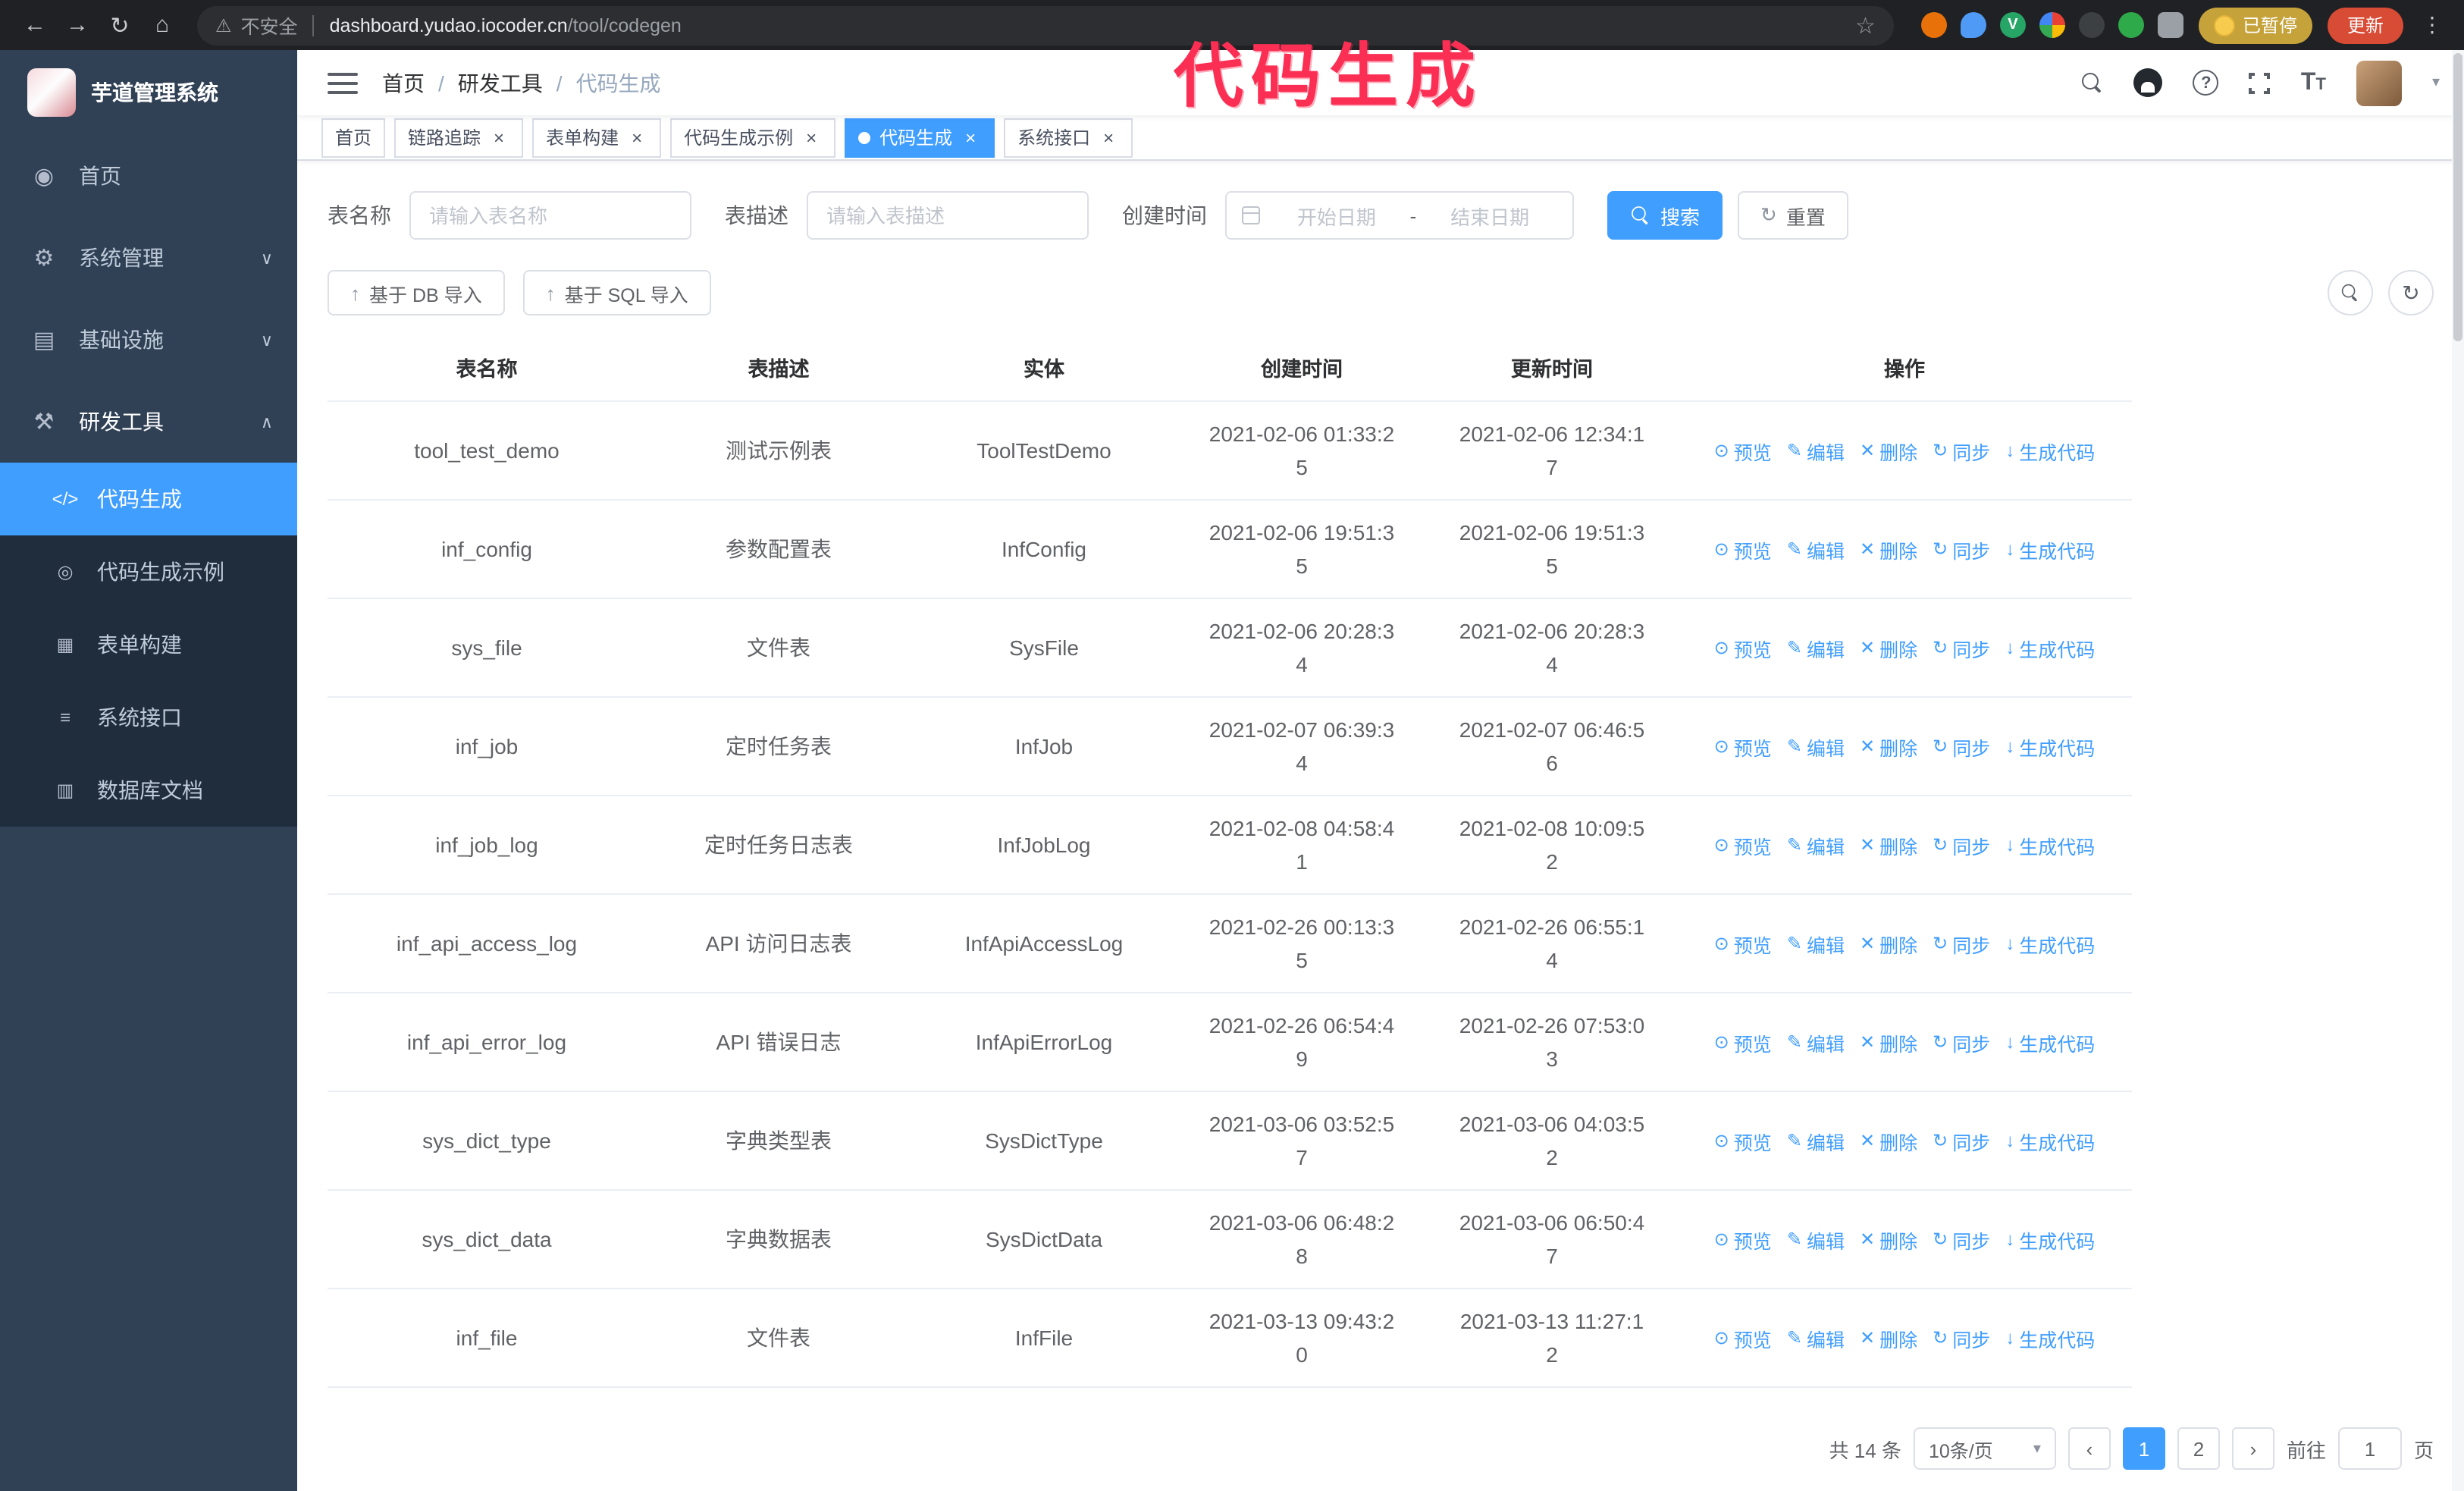  What do you see at coordinates (403, 82) in the screenshot?
I see `breadcrumb-home: 首页` at bounding box center [403, 82].